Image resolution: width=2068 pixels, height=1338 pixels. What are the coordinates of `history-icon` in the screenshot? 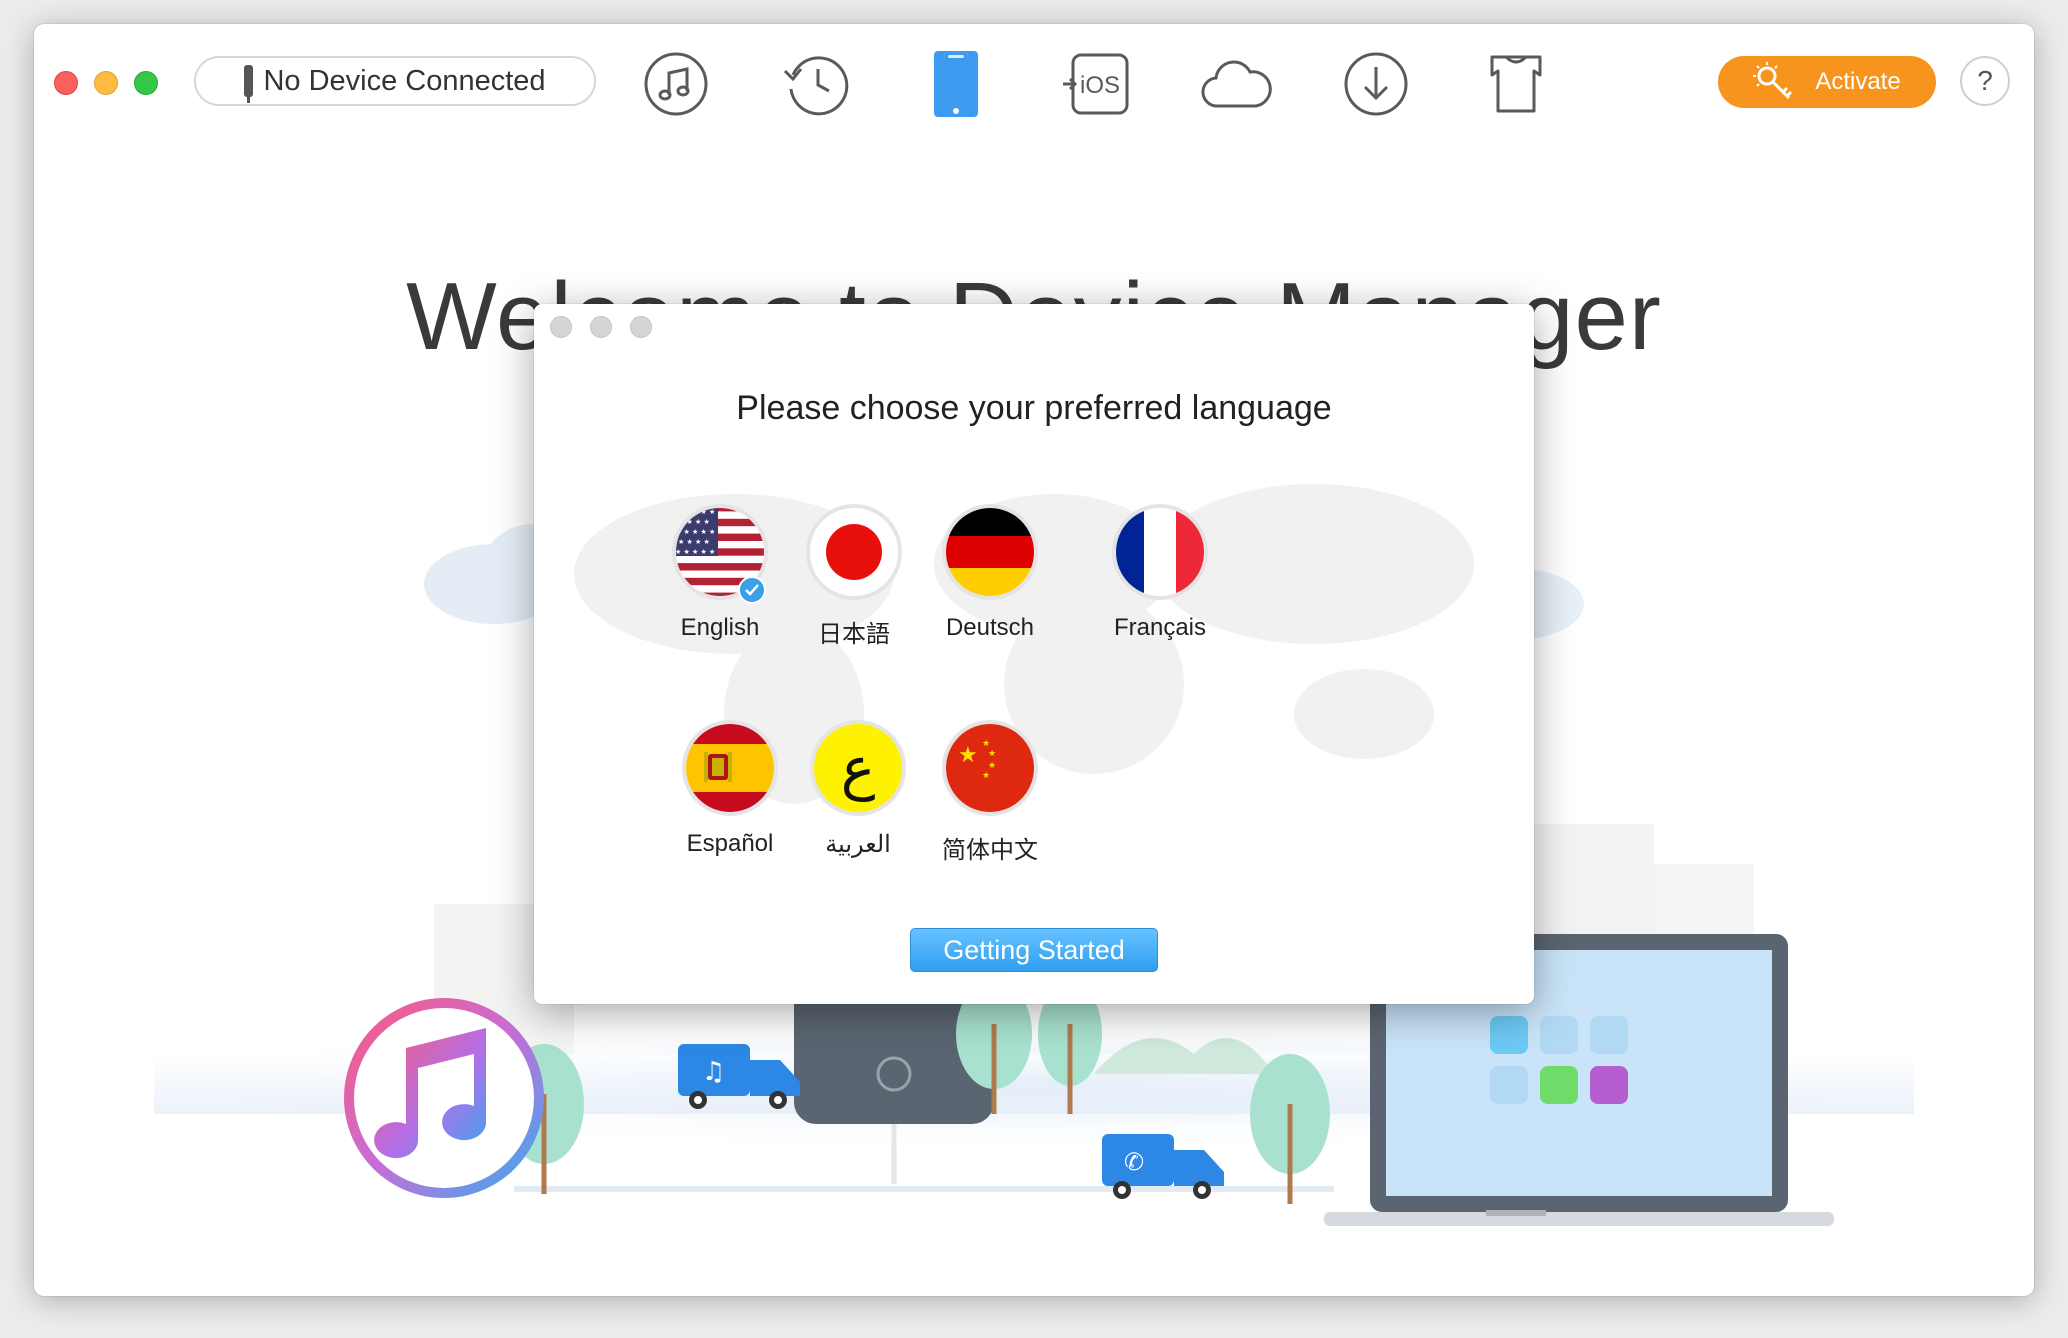 It's located at (816, 84).